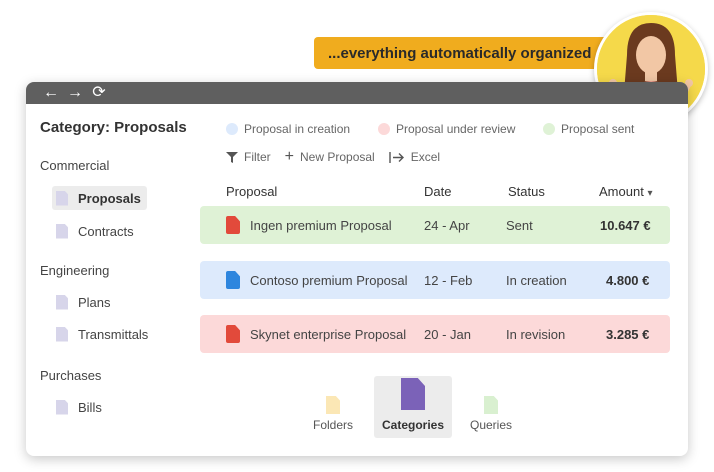 The height and width of the screenshot is (472, 714). I want to click on filter-icon, so click(232, 157).